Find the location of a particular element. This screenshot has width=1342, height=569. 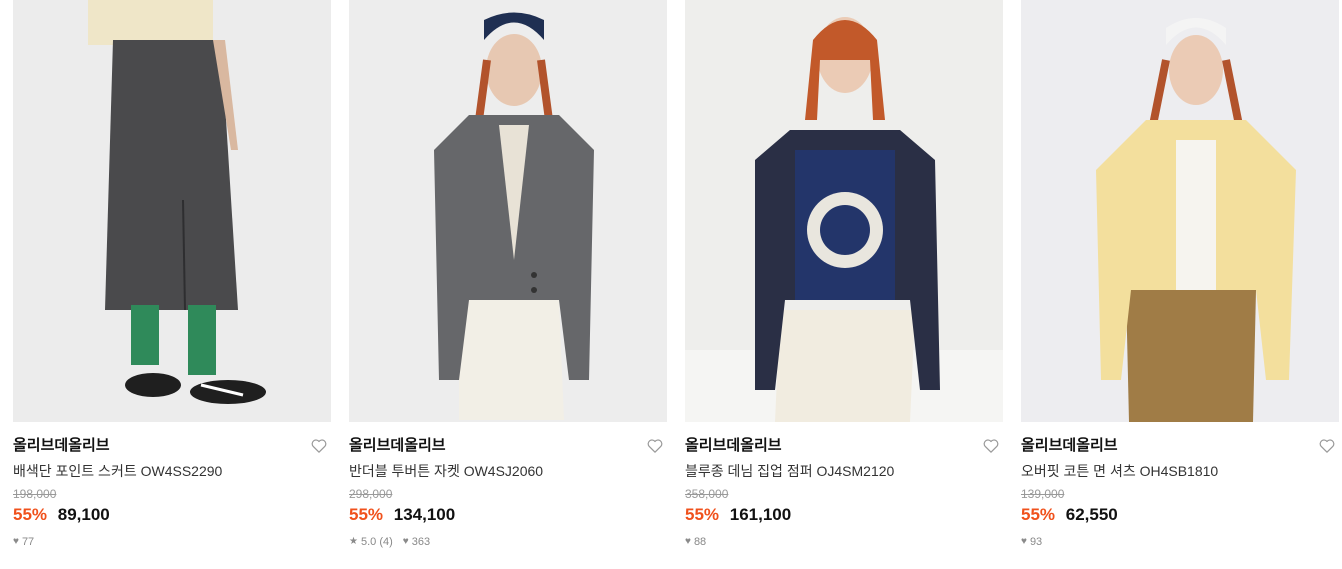

likes-count: 77 is located at coordinates (28, 542).